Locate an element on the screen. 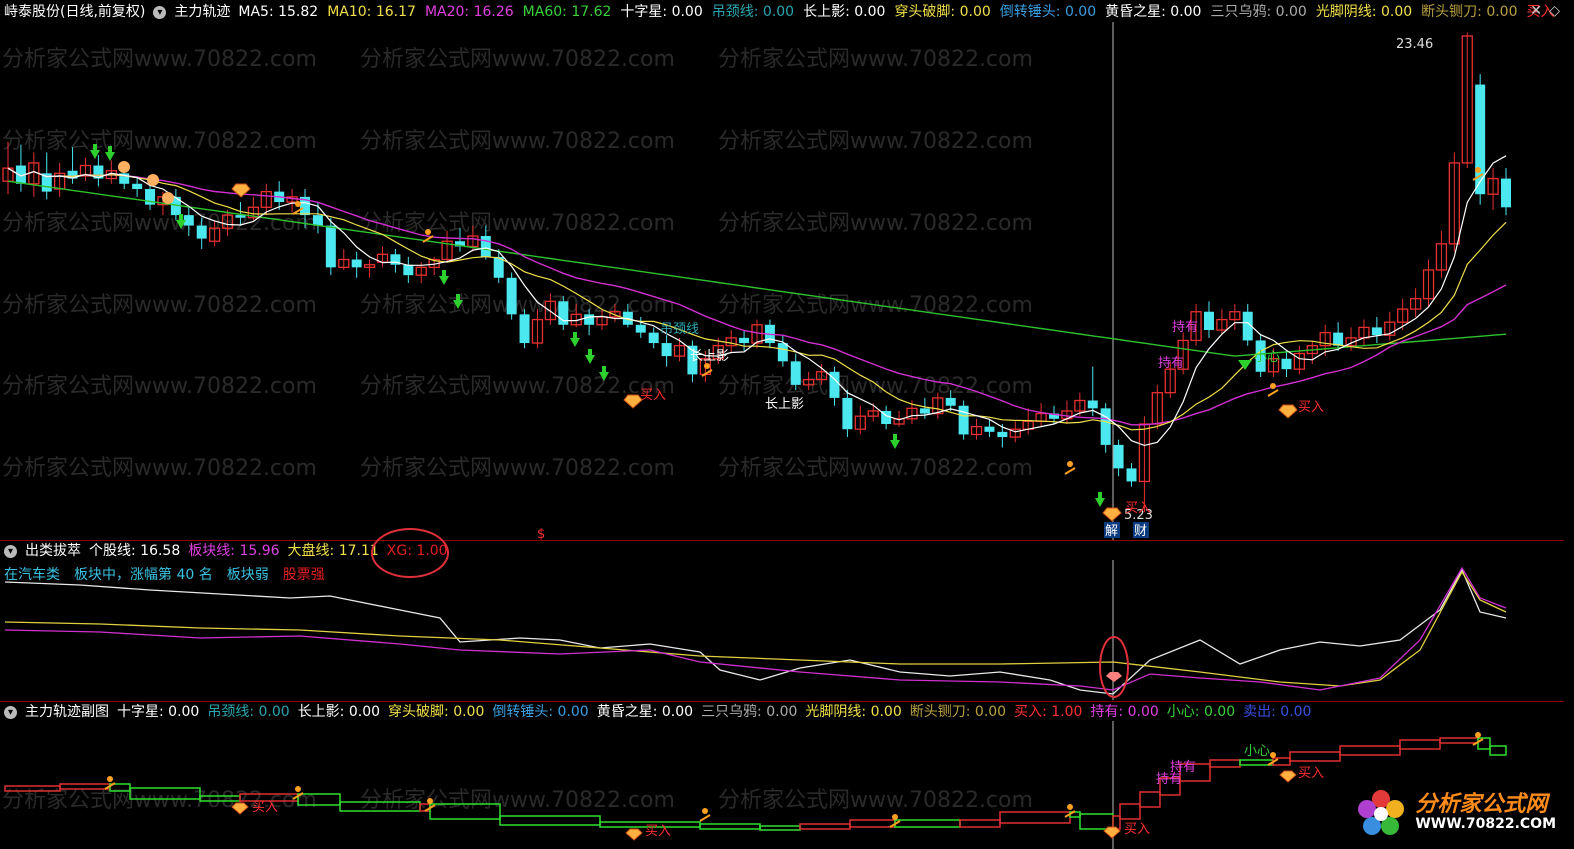 The height and width of the screenshot is (849, 1574). sub2-watermark-1: 分析家公式网www.70822.com is located at coordinates (517, 800).